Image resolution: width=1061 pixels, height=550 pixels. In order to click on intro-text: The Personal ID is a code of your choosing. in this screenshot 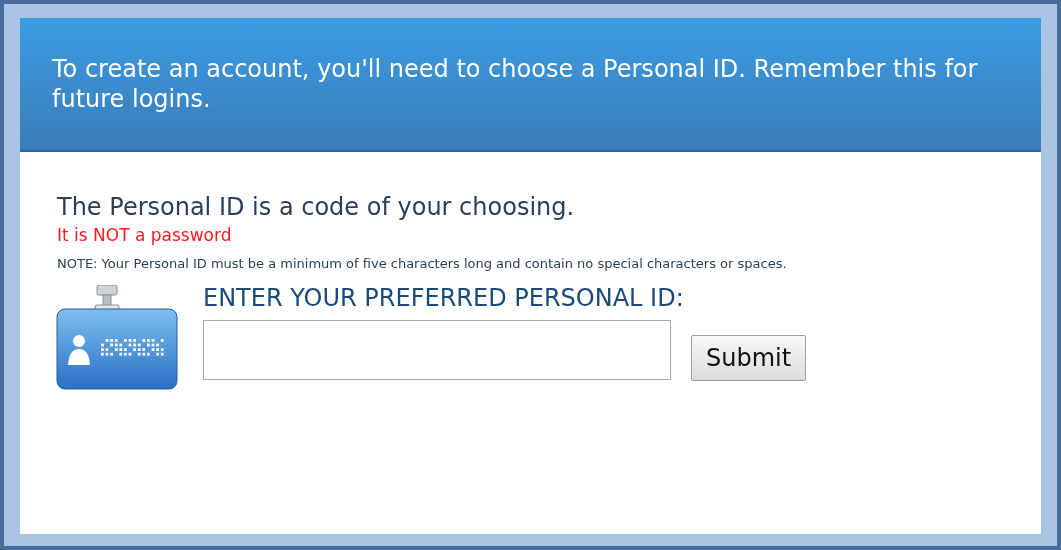, I will do `click(316, 207)`.